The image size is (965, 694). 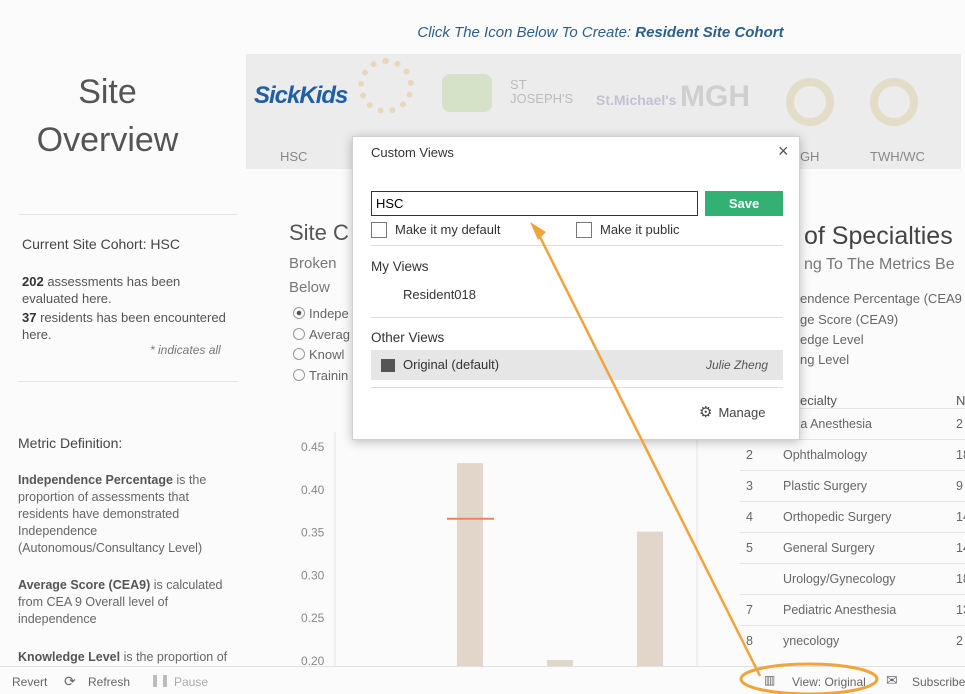 I want to click on y-tick-label: 0.40, so click(x=313, y=490).